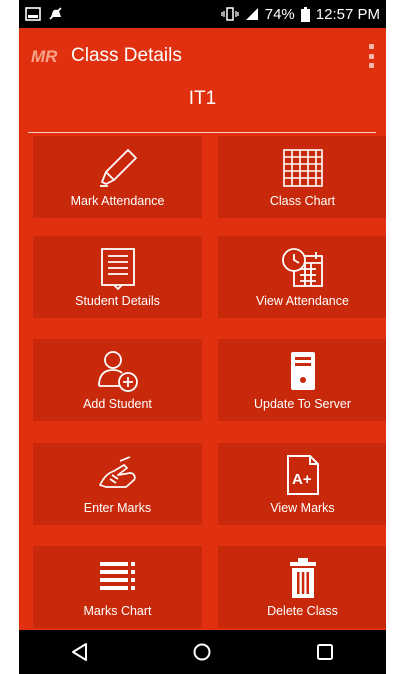 This screenshot has height=674, width=397. I want to click on trash-icon, so click(302, 578).